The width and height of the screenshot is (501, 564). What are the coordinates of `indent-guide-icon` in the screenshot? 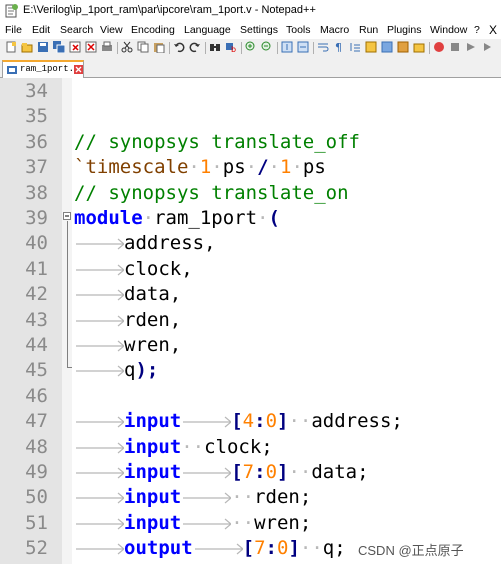 It's located at (355, 47).